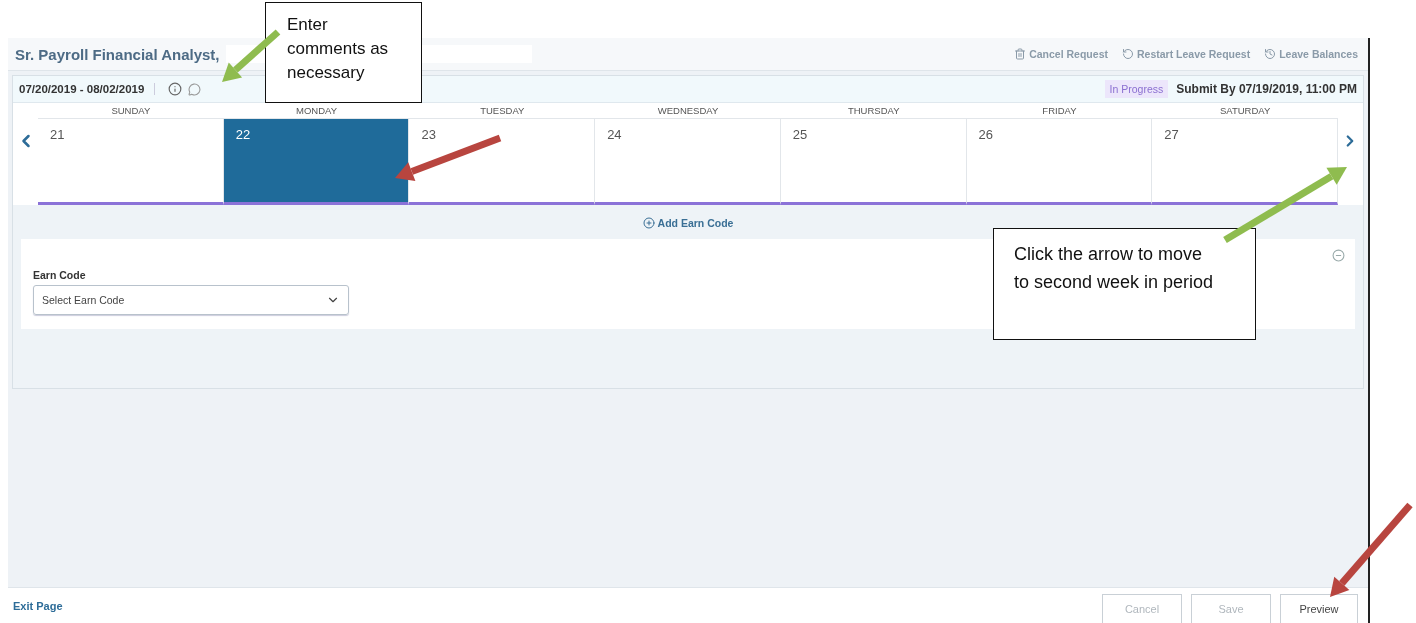 The width and height of the screenshot is (1416, 623). What do you see at coordinates (688, 162) in the screenshot?
I see `day-cell: 24` at bounding box center [688, 162].